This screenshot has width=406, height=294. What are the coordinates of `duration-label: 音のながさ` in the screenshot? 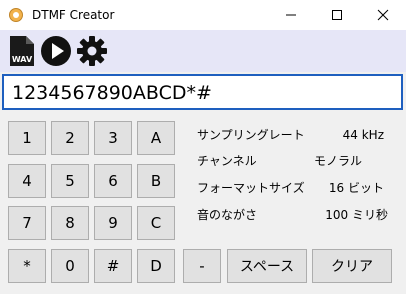 It's located at (227, 215).